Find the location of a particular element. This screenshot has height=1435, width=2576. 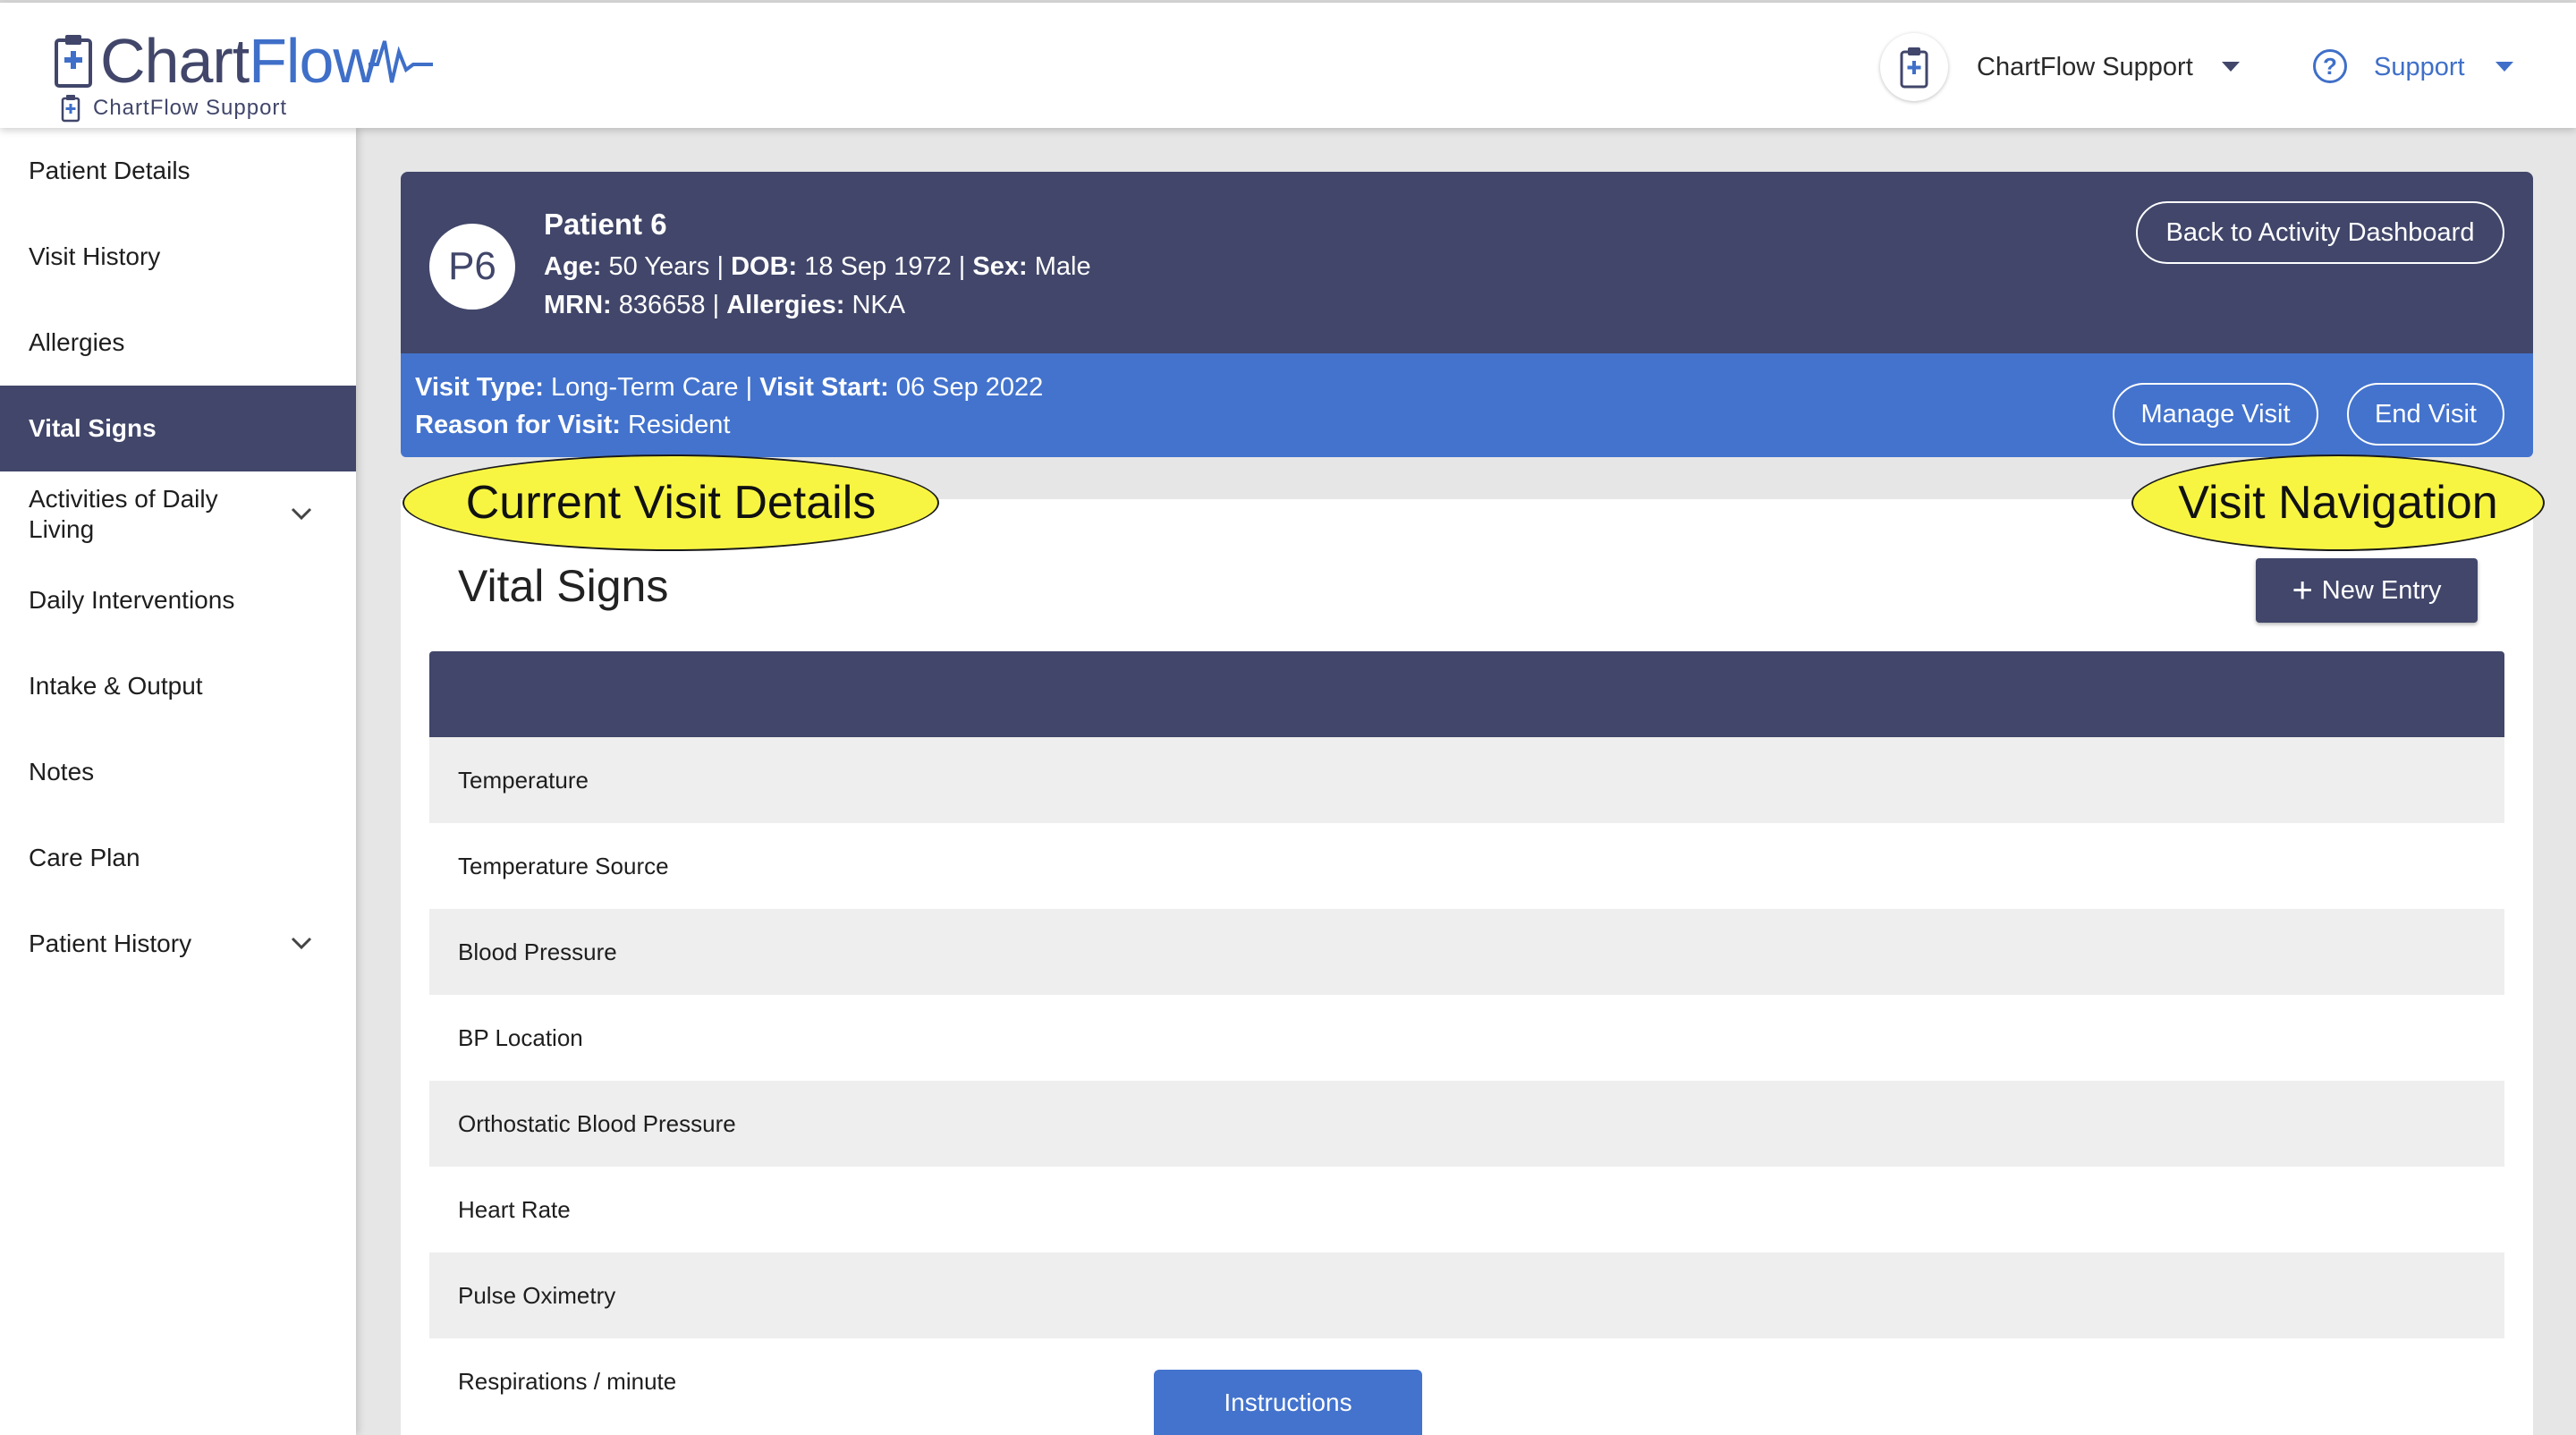

instructions-tab: Instructions is located at coordinates (1288, 1402).